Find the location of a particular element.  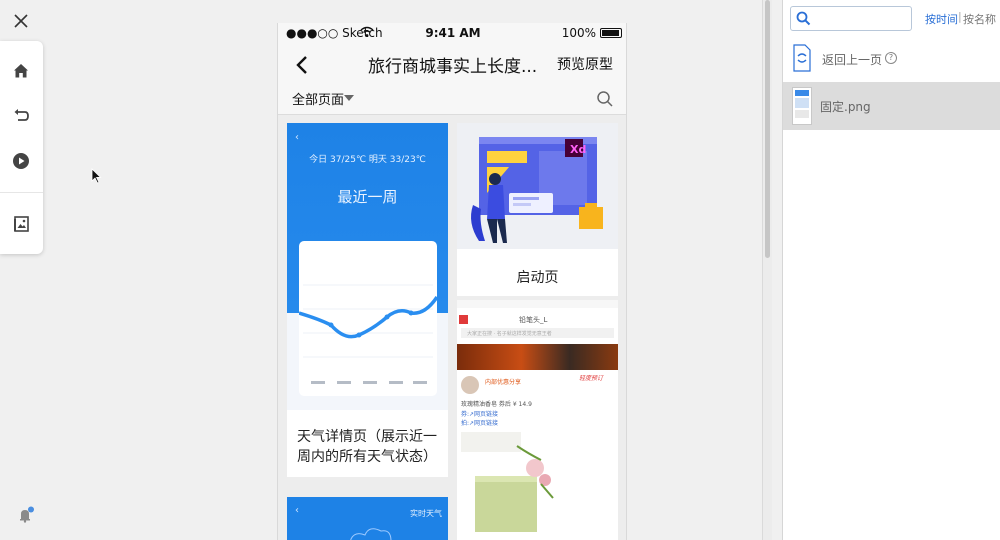

thumb-temps: 今日 37/25℃ 明天 33/23℃ is located at coordinates (367, 160).